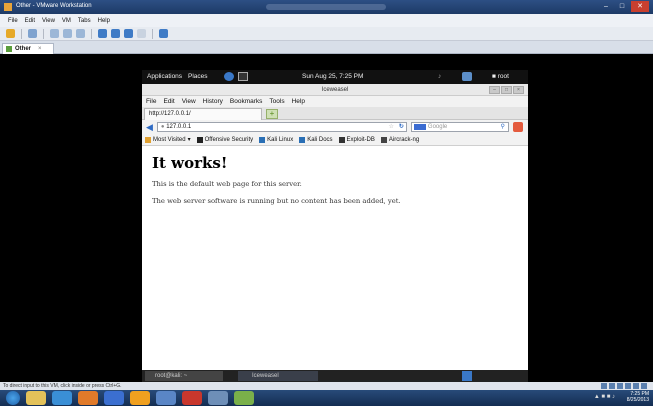  I want to click on vmware-menubar: File Edit View VM Tabs Help, so click(326, 20).